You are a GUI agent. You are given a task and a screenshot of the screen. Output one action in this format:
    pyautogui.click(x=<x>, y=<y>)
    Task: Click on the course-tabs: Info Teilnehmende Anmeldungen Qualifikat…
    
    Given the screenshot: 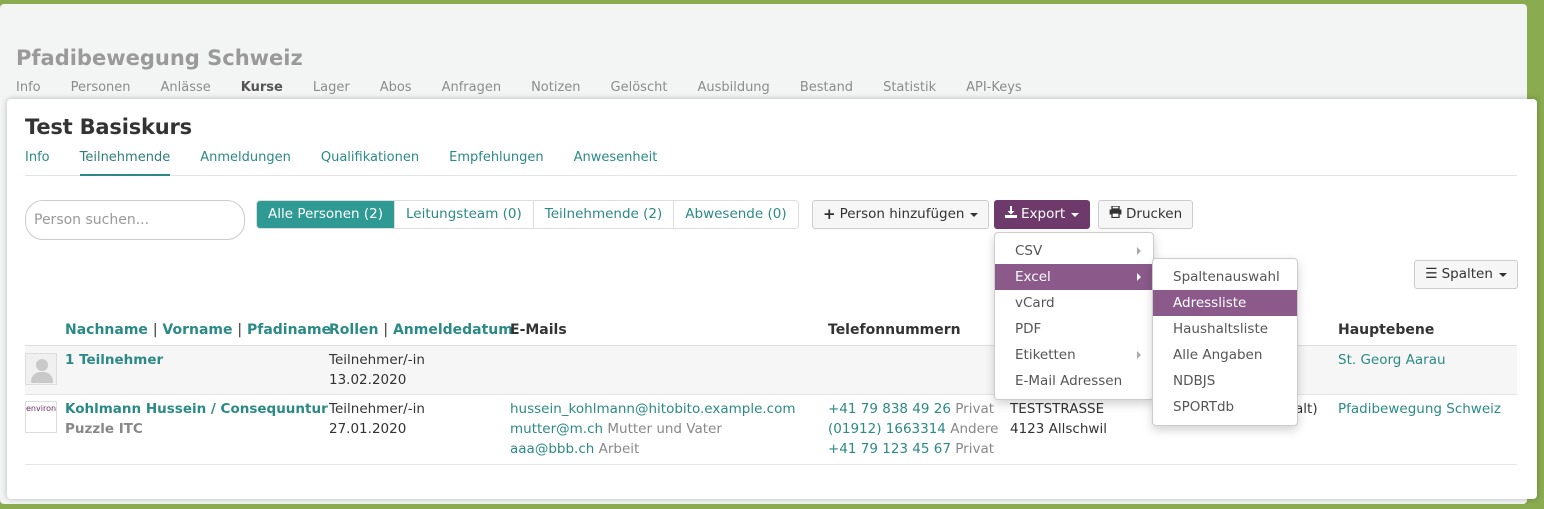 What is the action you would take?
    pyautogui.click(x=771, y=163)
    